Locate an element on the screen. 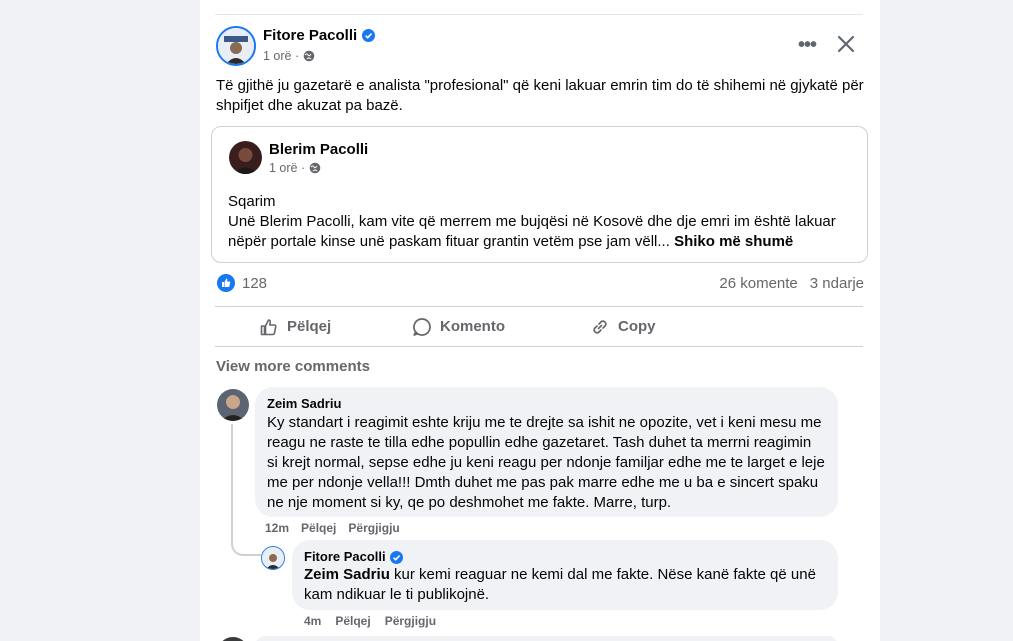 This screenshot has width=1013, height=641. reaction-count: 128 is located at coordinates (254, 283).